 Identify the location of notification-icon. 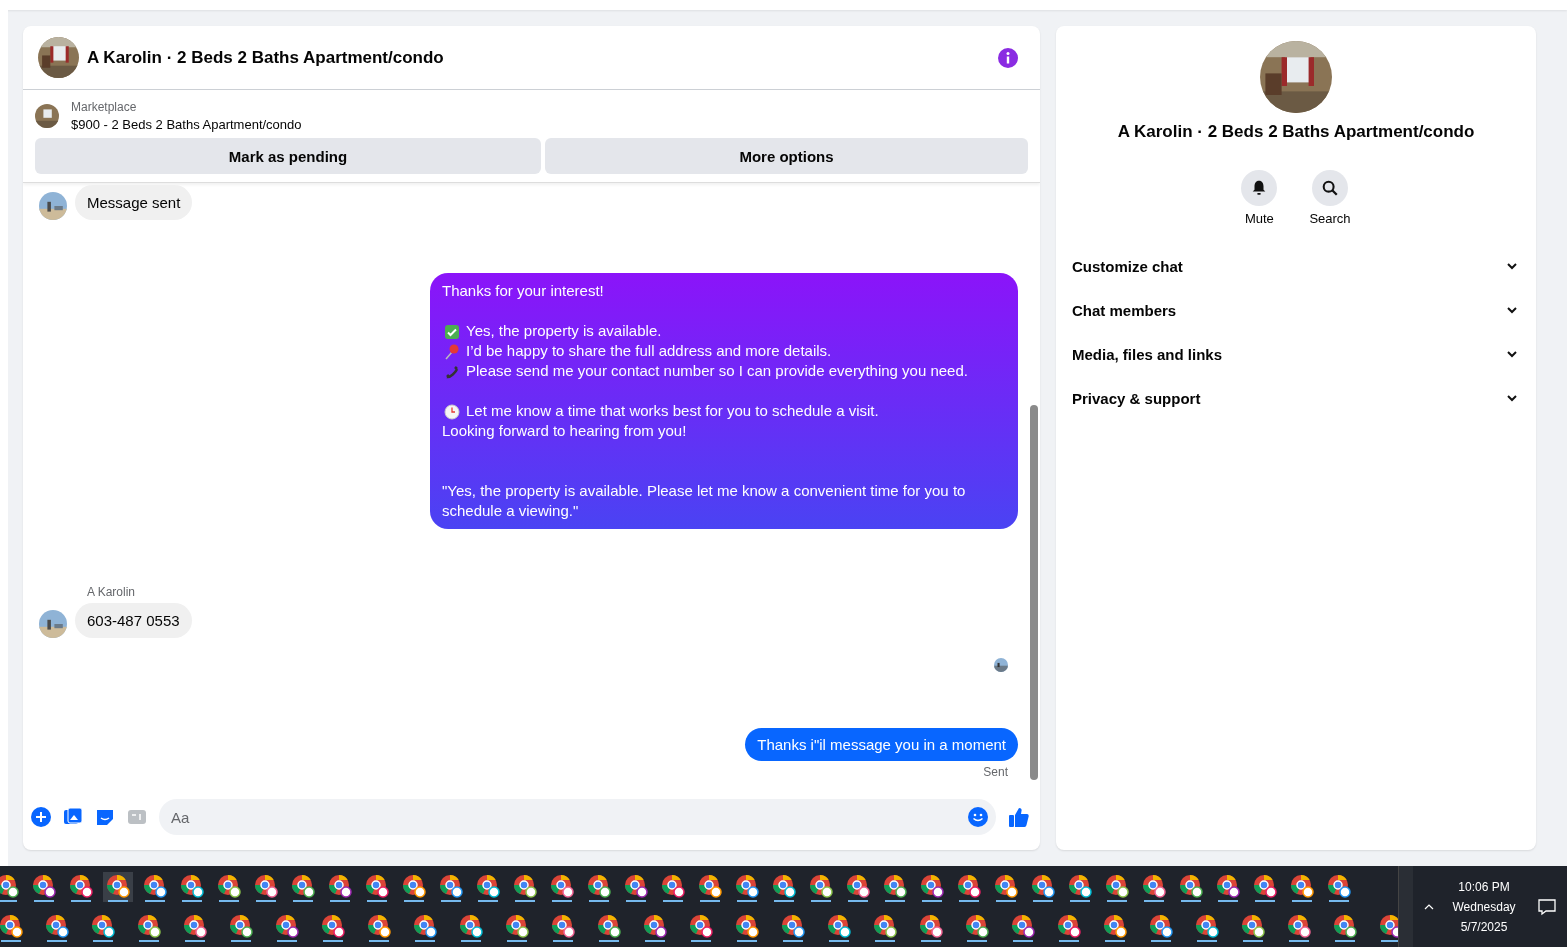
(1547, 906).